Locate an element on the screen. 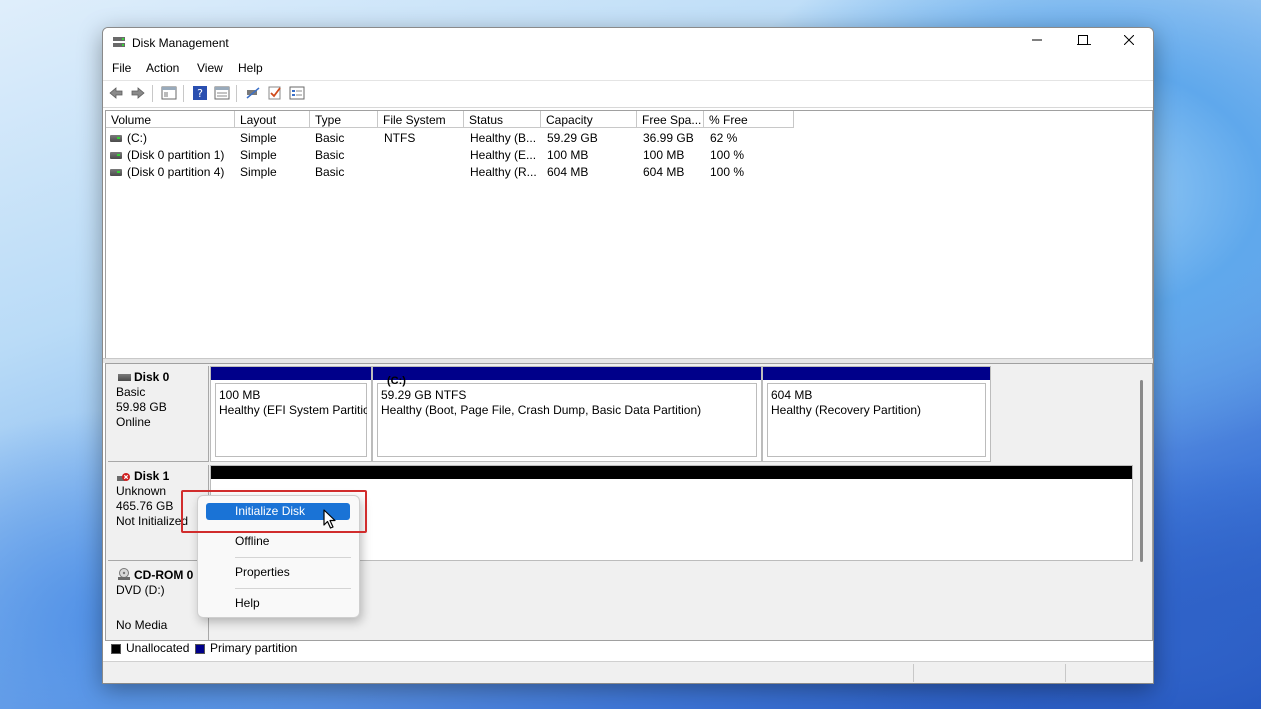  forward-arrow-icon is located at coordinates (138, 93).